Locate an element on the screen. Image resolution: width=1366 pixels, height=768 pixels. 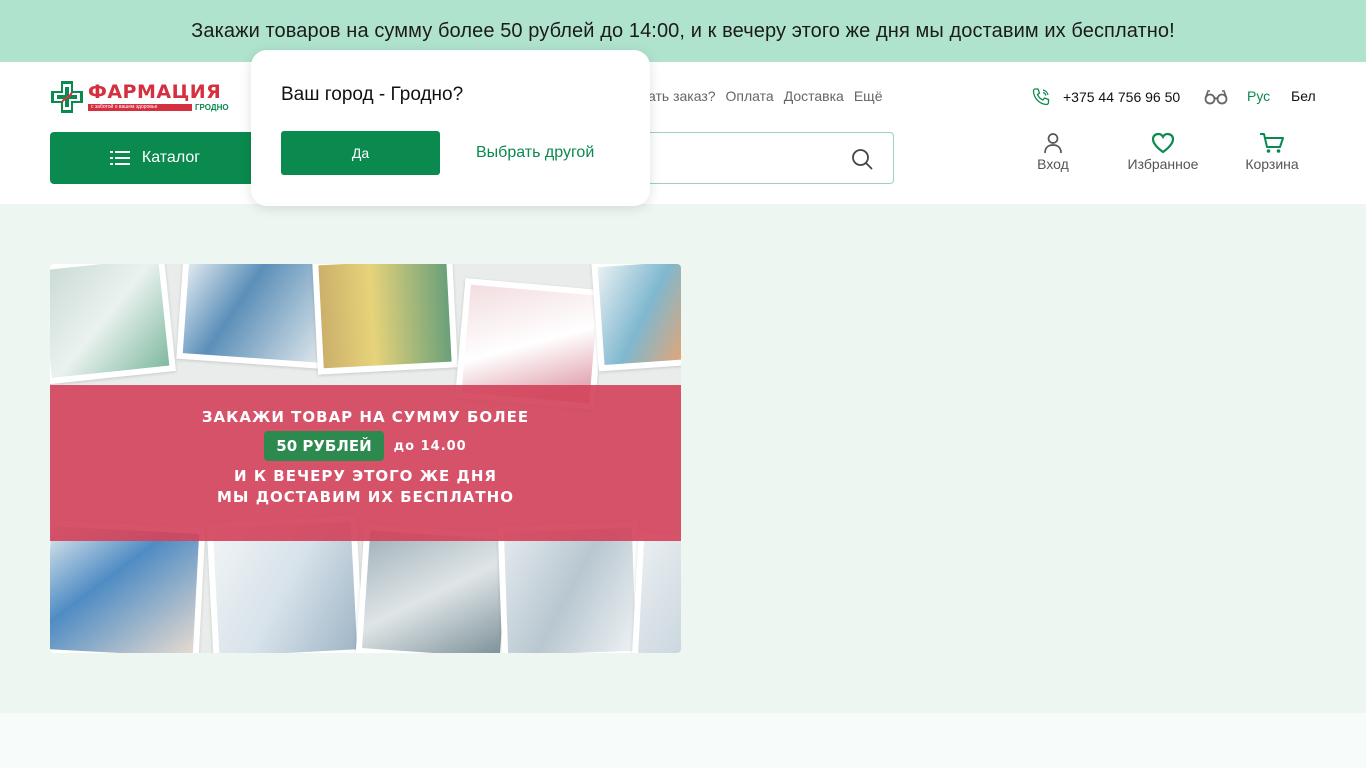
cart-label: Корзина is located at coordinates (1272, 164).